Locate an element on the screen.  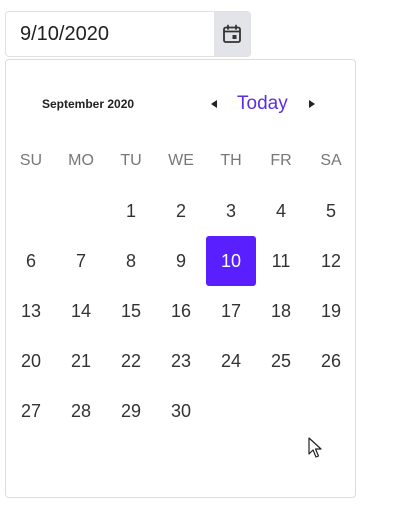
day-number: 12 is located at coordinates (331, 261).